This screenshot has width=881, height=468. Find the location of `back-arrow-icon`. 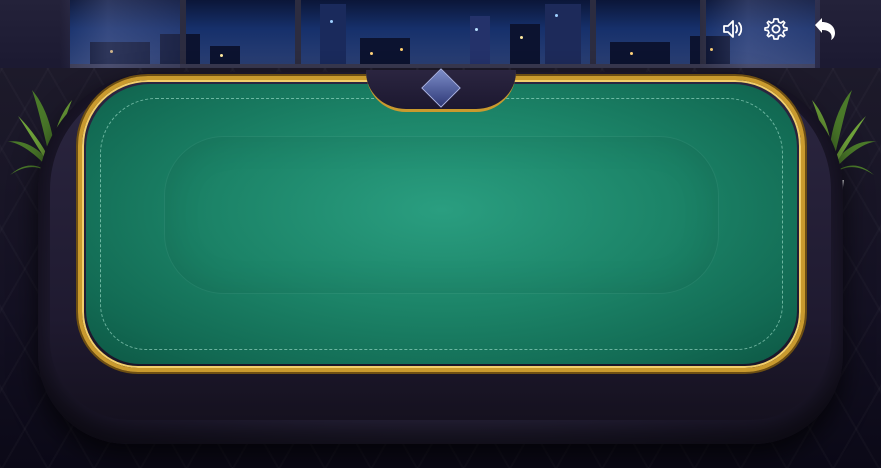

back-arrow-icon is located at coordinates (825, 29).